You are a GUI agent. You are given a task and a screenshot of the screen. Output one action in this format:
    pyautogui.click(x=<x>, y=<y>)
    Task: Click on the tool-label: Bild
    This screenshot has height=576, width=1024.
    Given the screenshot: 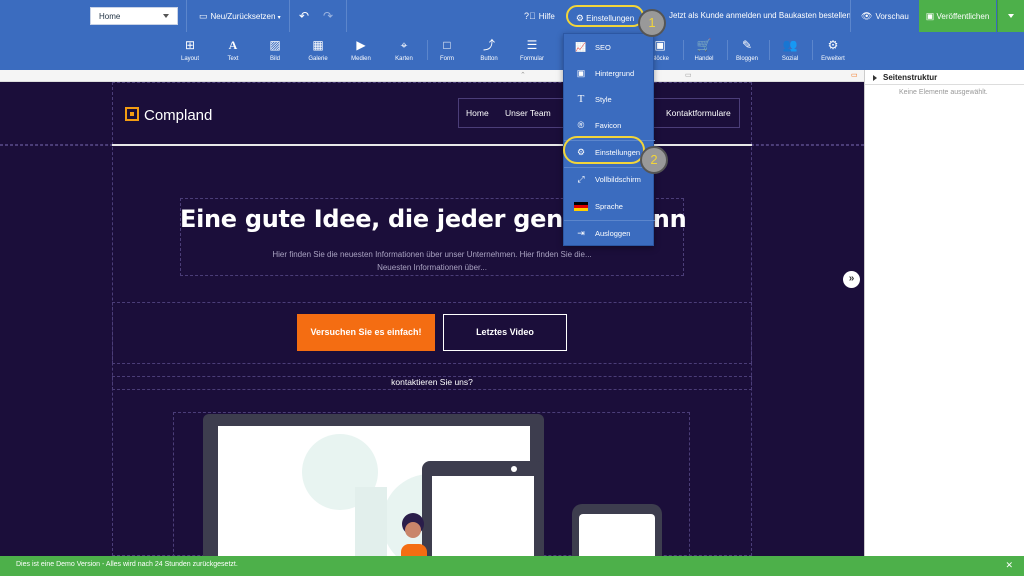 What is the action you would take?
    pyautogui.click(x=274, y=59)
    